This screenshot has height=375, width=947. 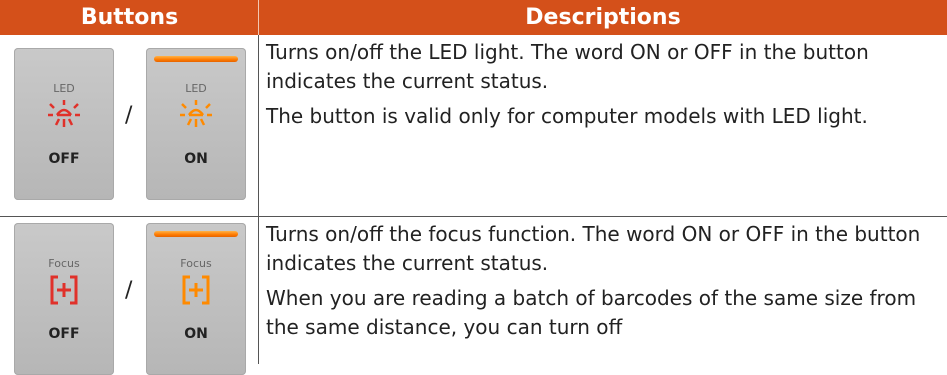 I want to click on led-red-icon, so click(x=64, y=113).